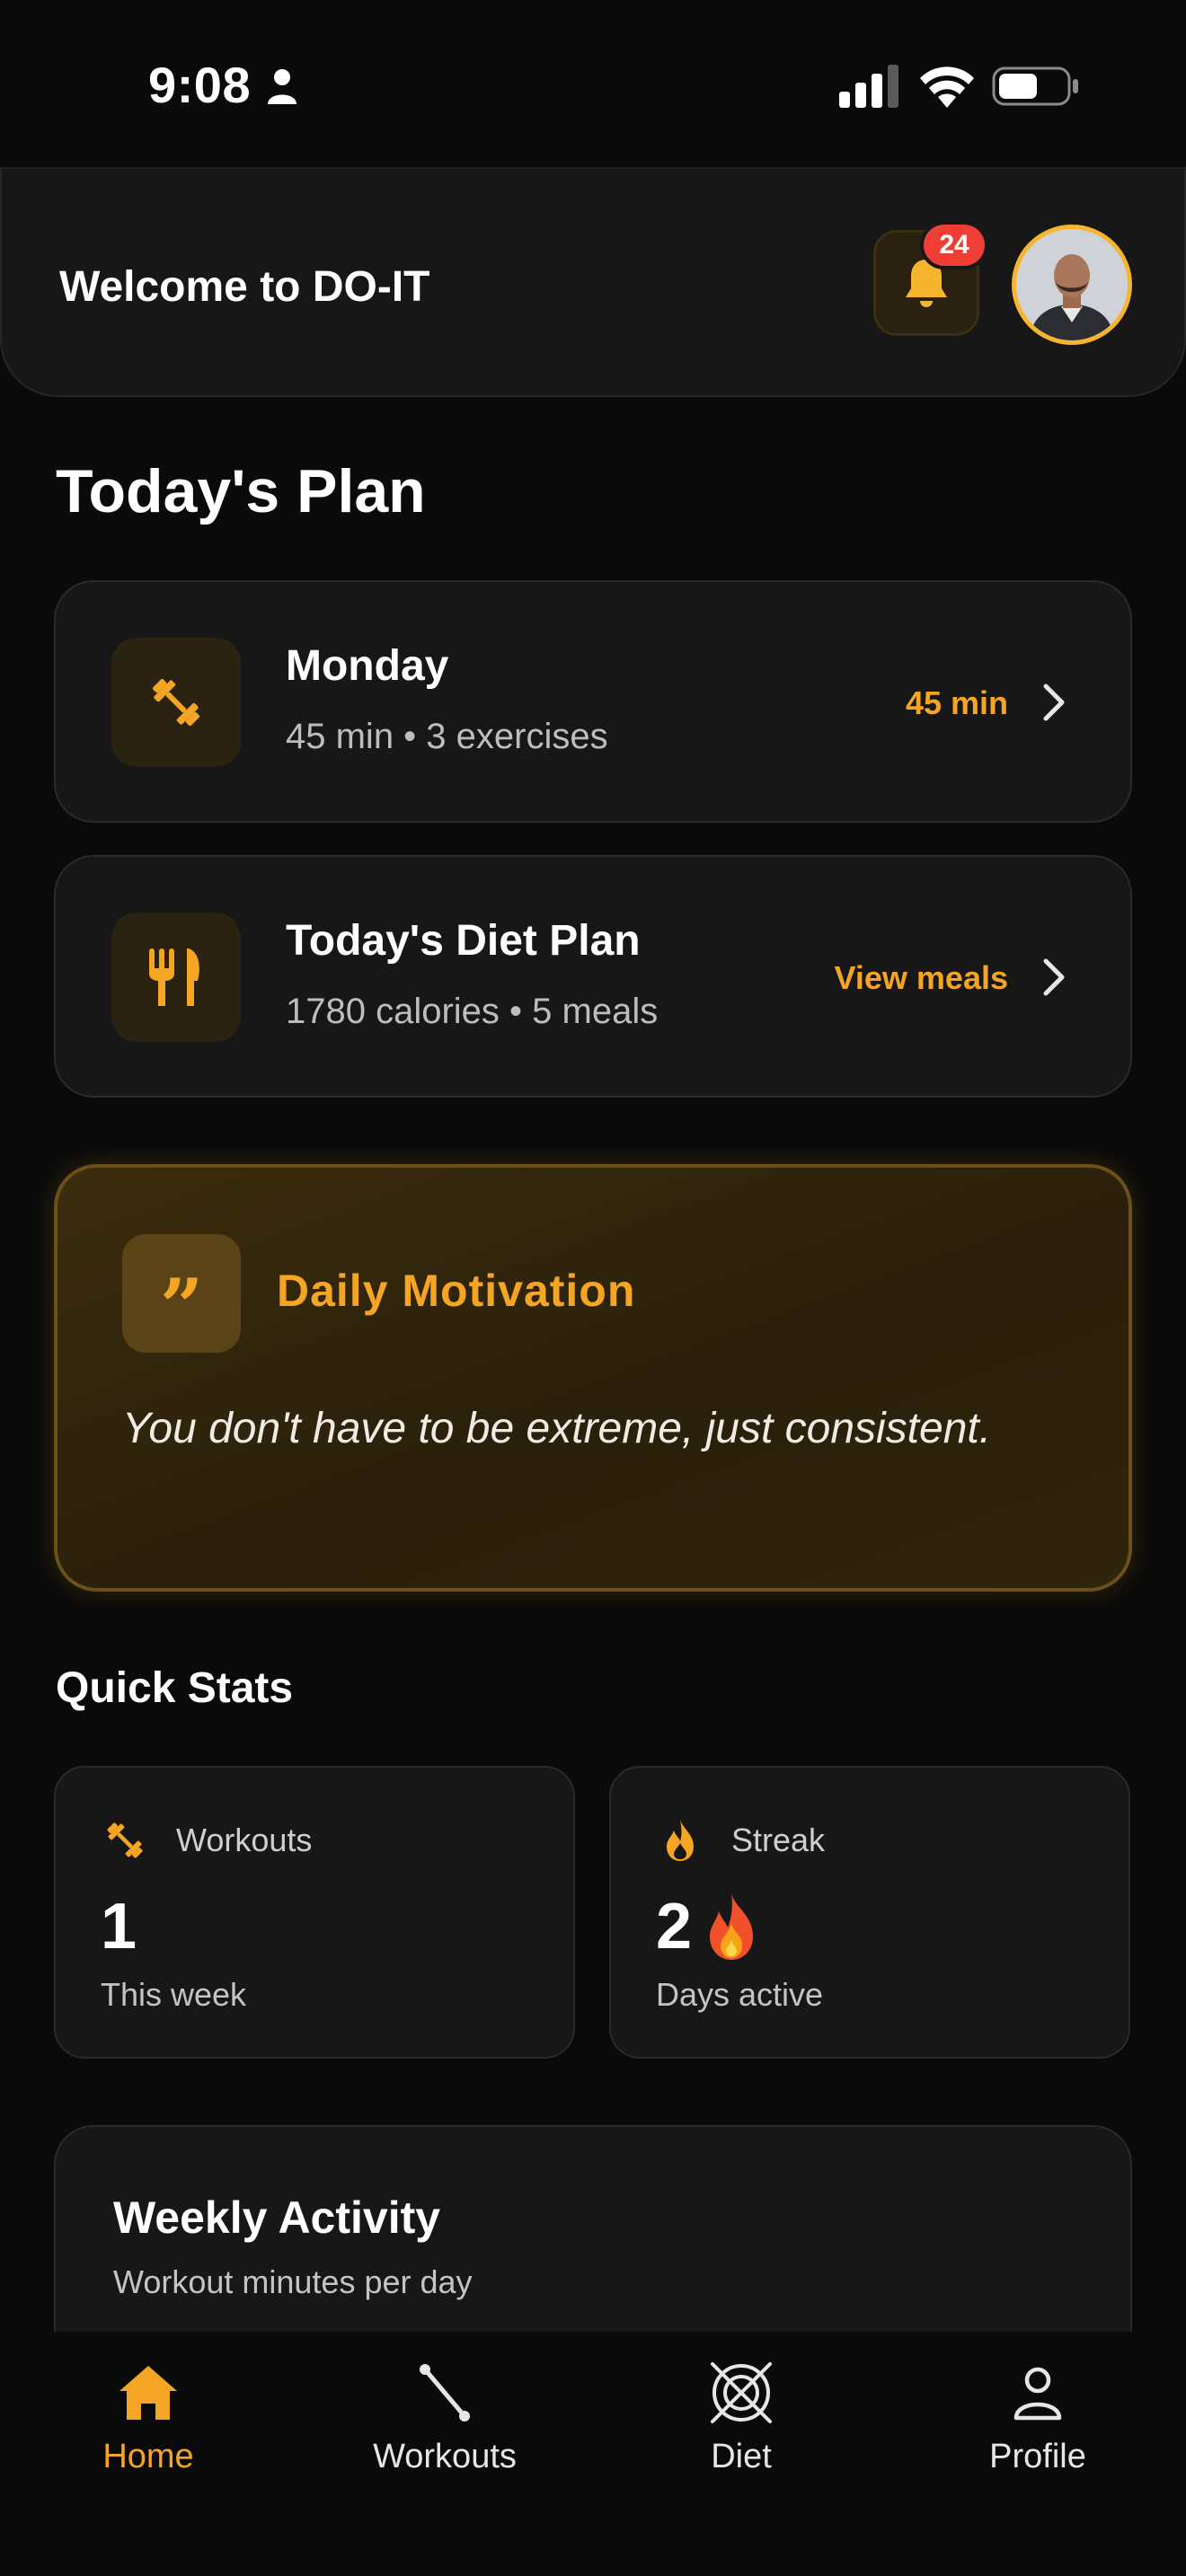 The image size is (1186, 2576). What do you see at coordinates (1035, 86) in the screenshot?
I see `battery-icon` at bounding box center [1035, 86].